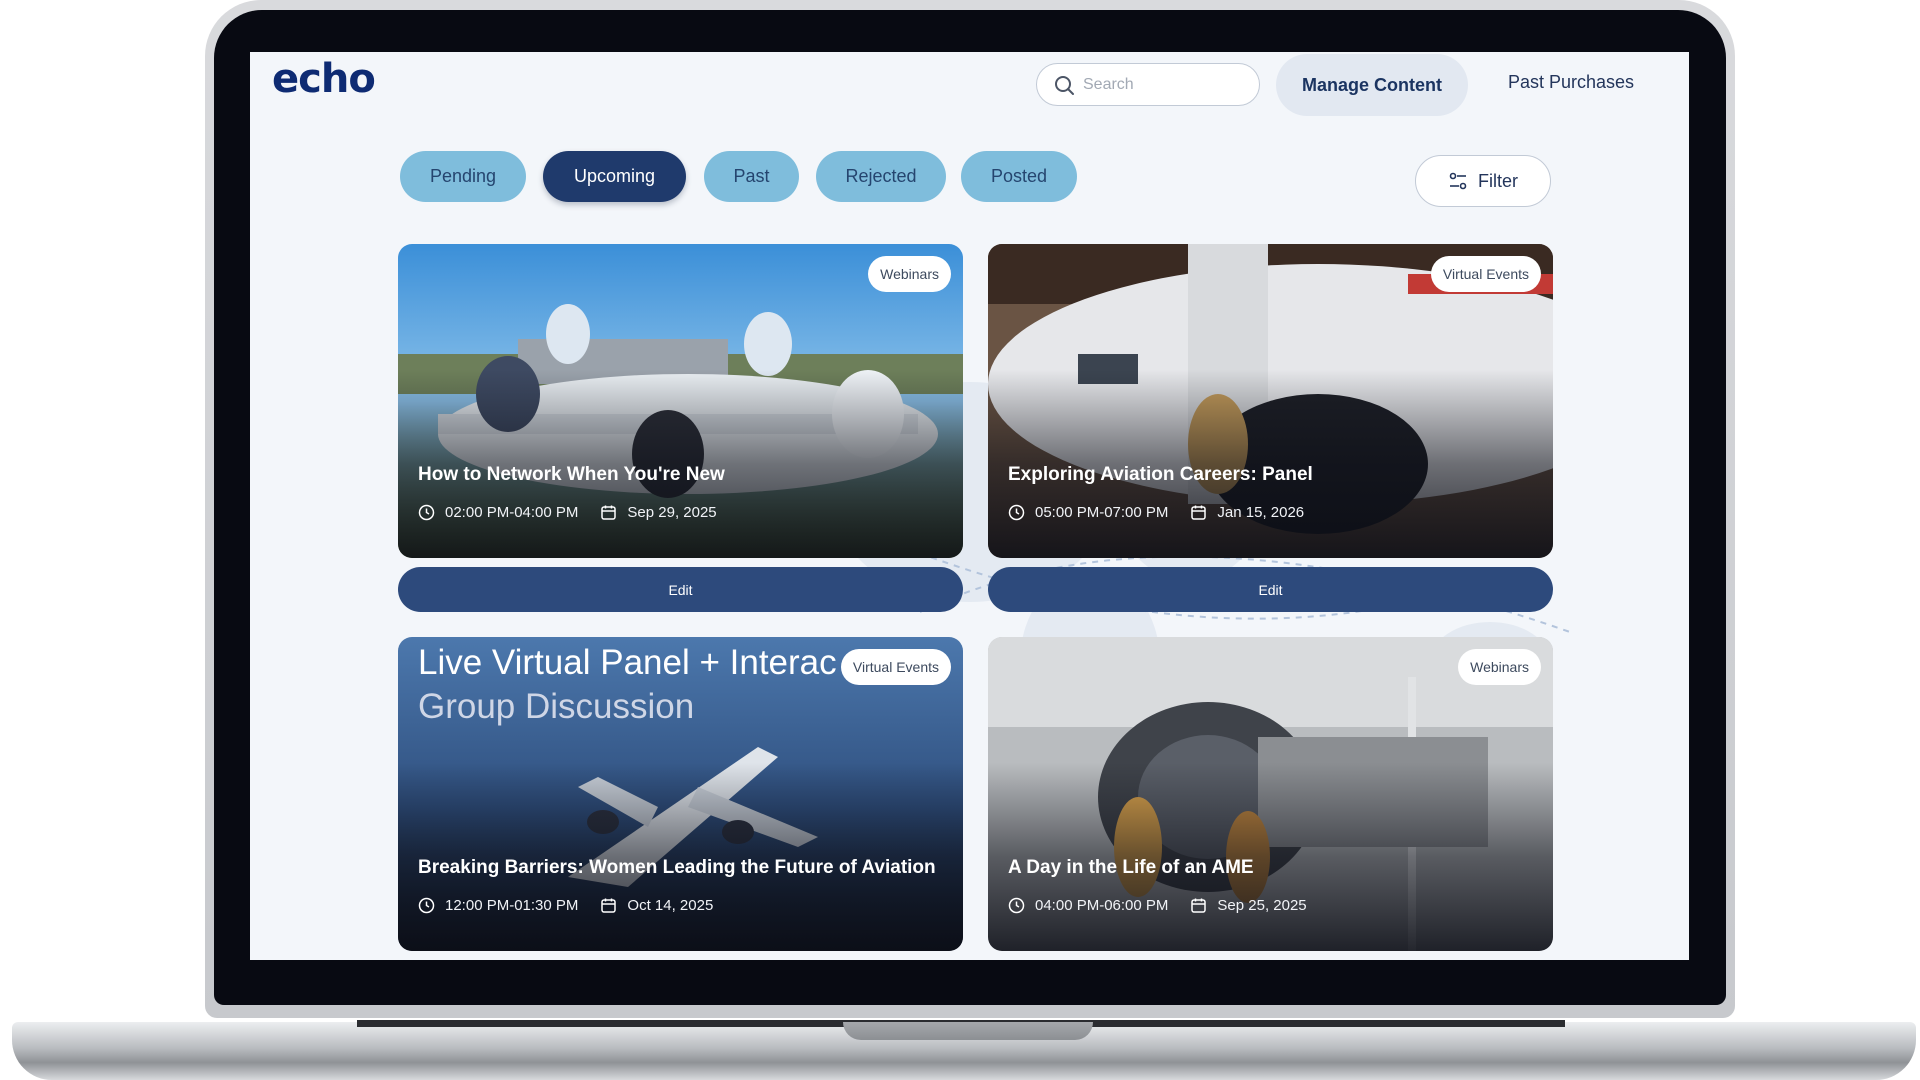 The image size is (1920, 1080). What do you see at coordinates (1458, 181) in the screenshot?
I see `filter-icon` at bounding box center [1458, 181].